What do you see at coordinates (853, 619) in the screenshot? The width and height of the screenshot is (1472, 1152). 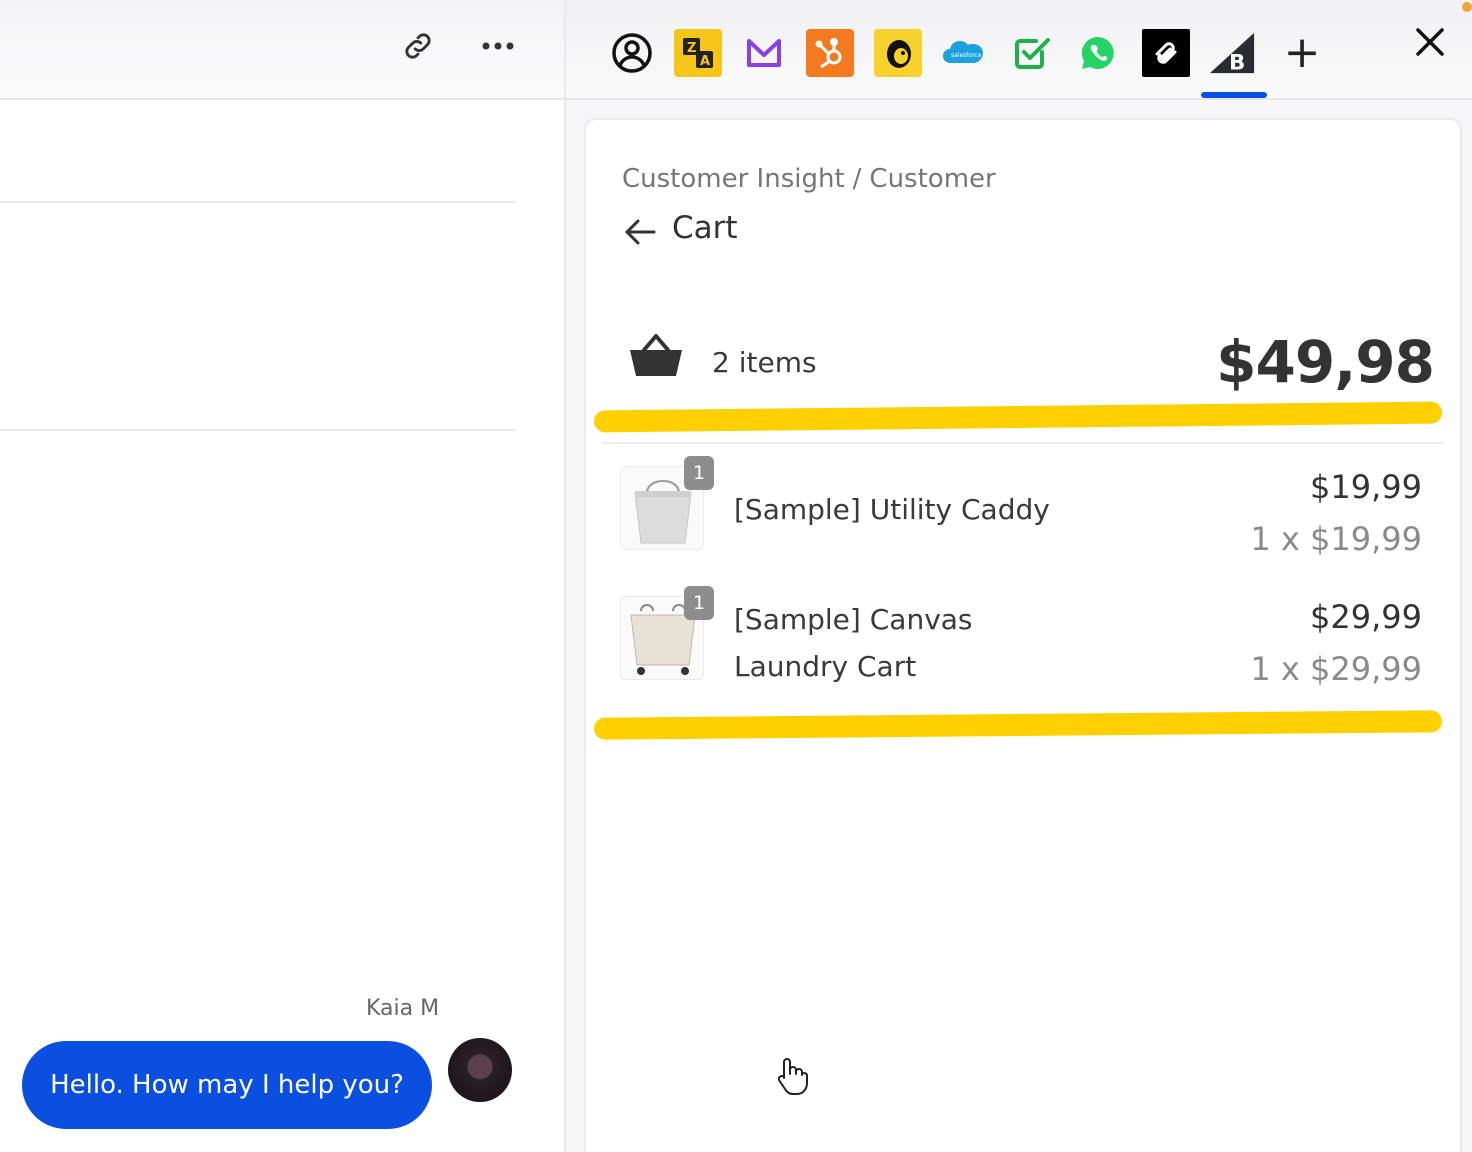 I see `product-name-line: [Sample] Canvas` at bounding box center [853, 619].